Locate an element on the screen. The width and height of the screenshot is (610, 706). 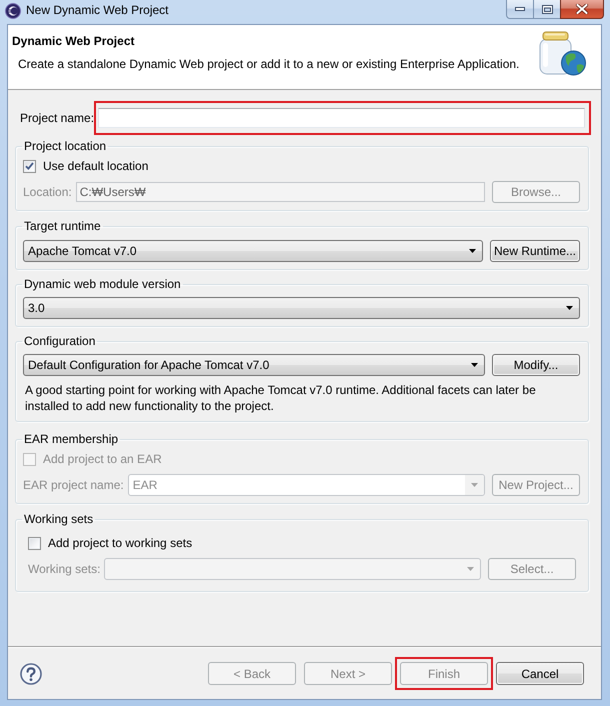
minimize-button is located at coordinates (520, 9).